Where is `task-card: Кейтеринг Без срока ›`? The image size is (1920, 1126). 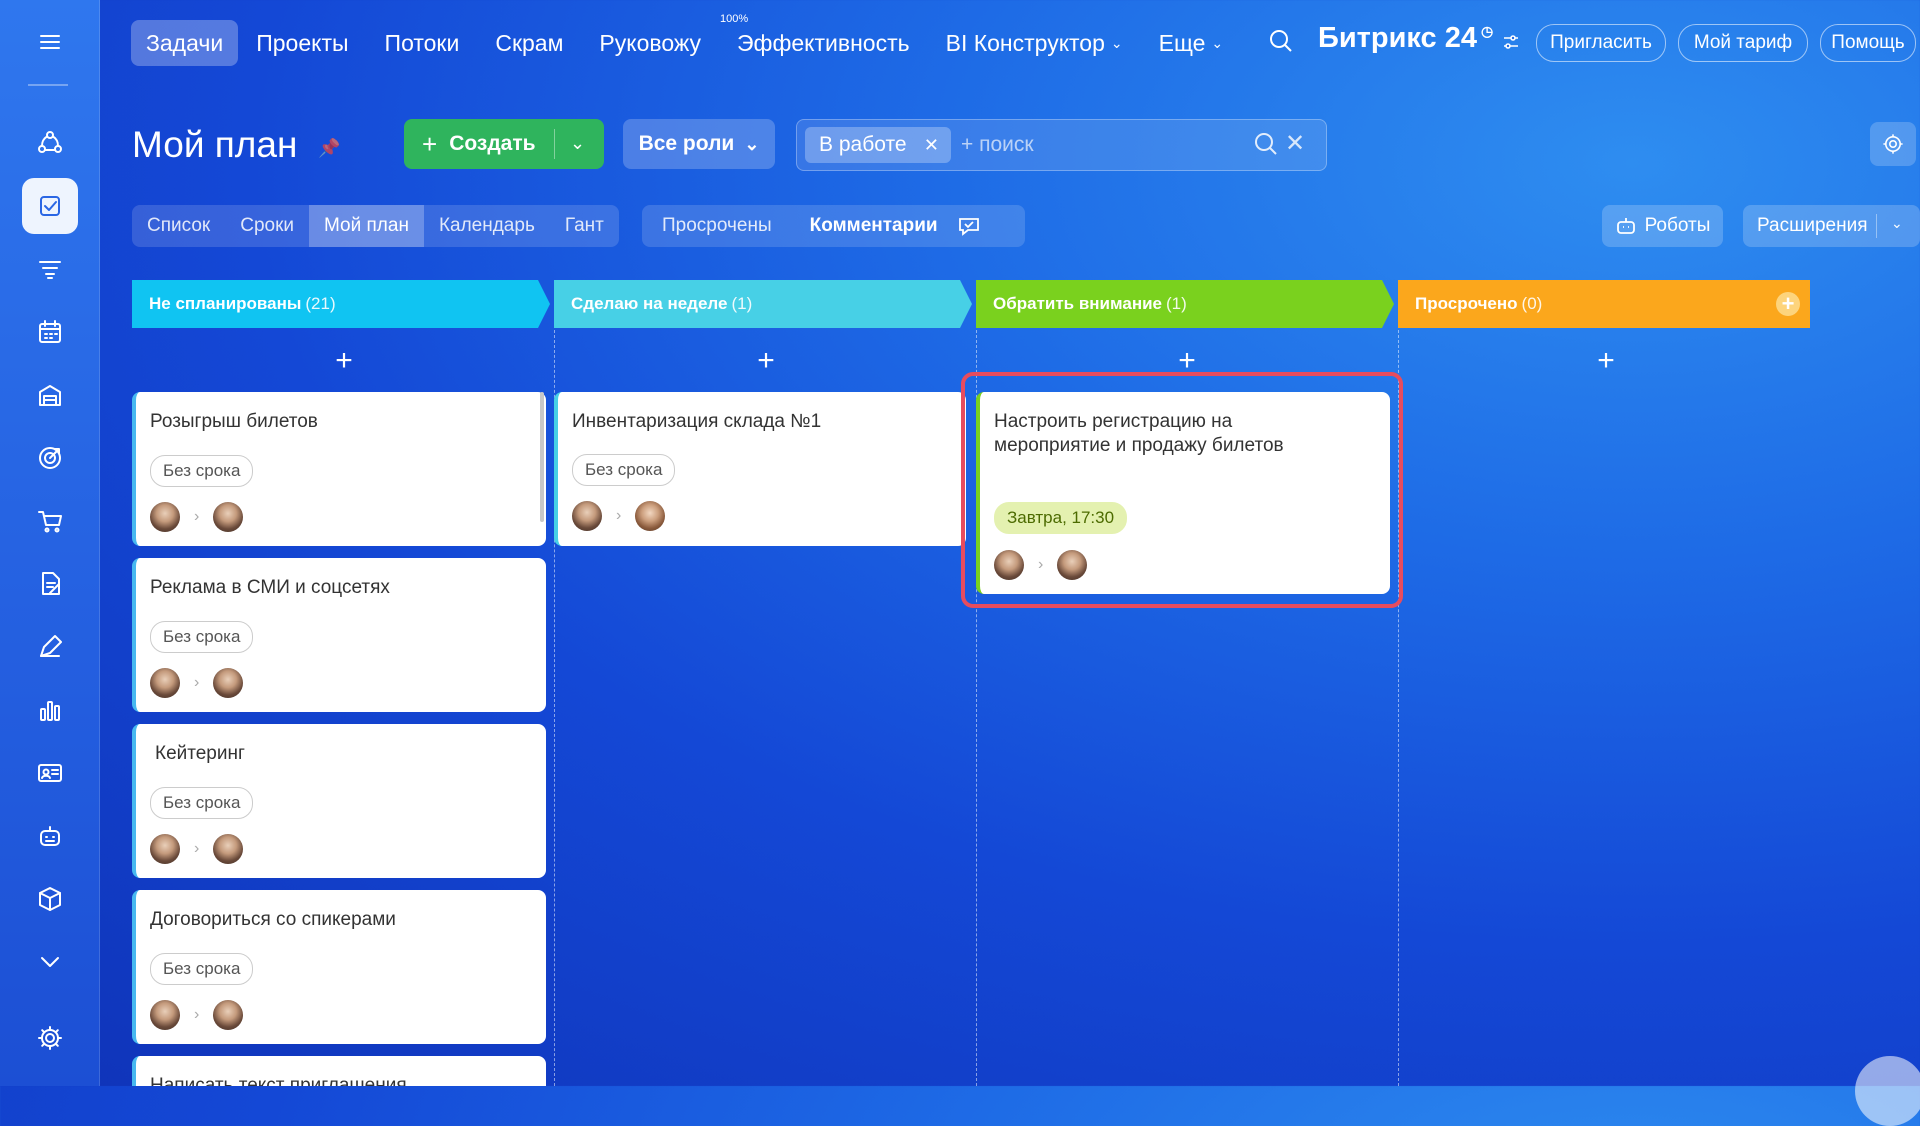
task-card: Кейтеринг Без срока › is located at coordinates (339, 801).